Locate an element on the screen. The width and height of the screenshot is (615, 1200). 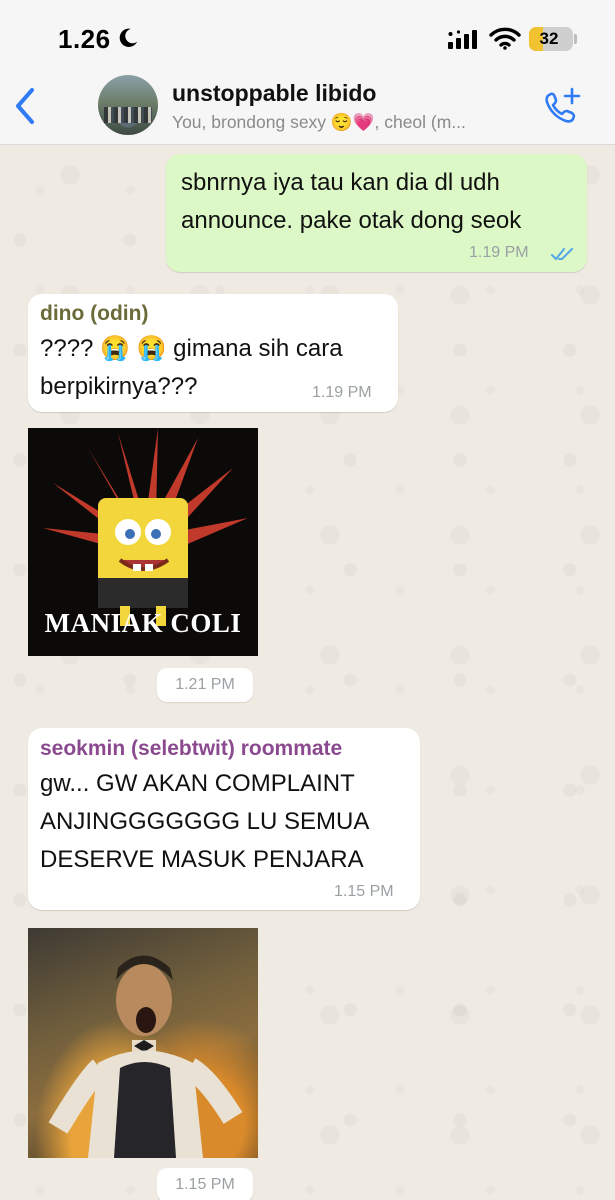
battery-cap is located at coordinates (575, 39).